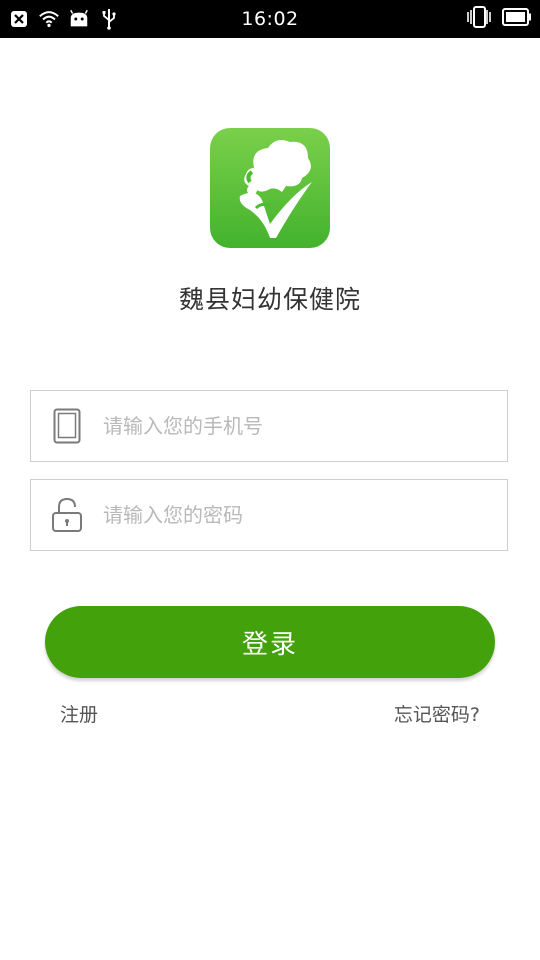  What do you see at coordinates (269, 299) in the screenshot?
I see `app-name: 魏县妇幼保健院` at bounding box center [269, 299].